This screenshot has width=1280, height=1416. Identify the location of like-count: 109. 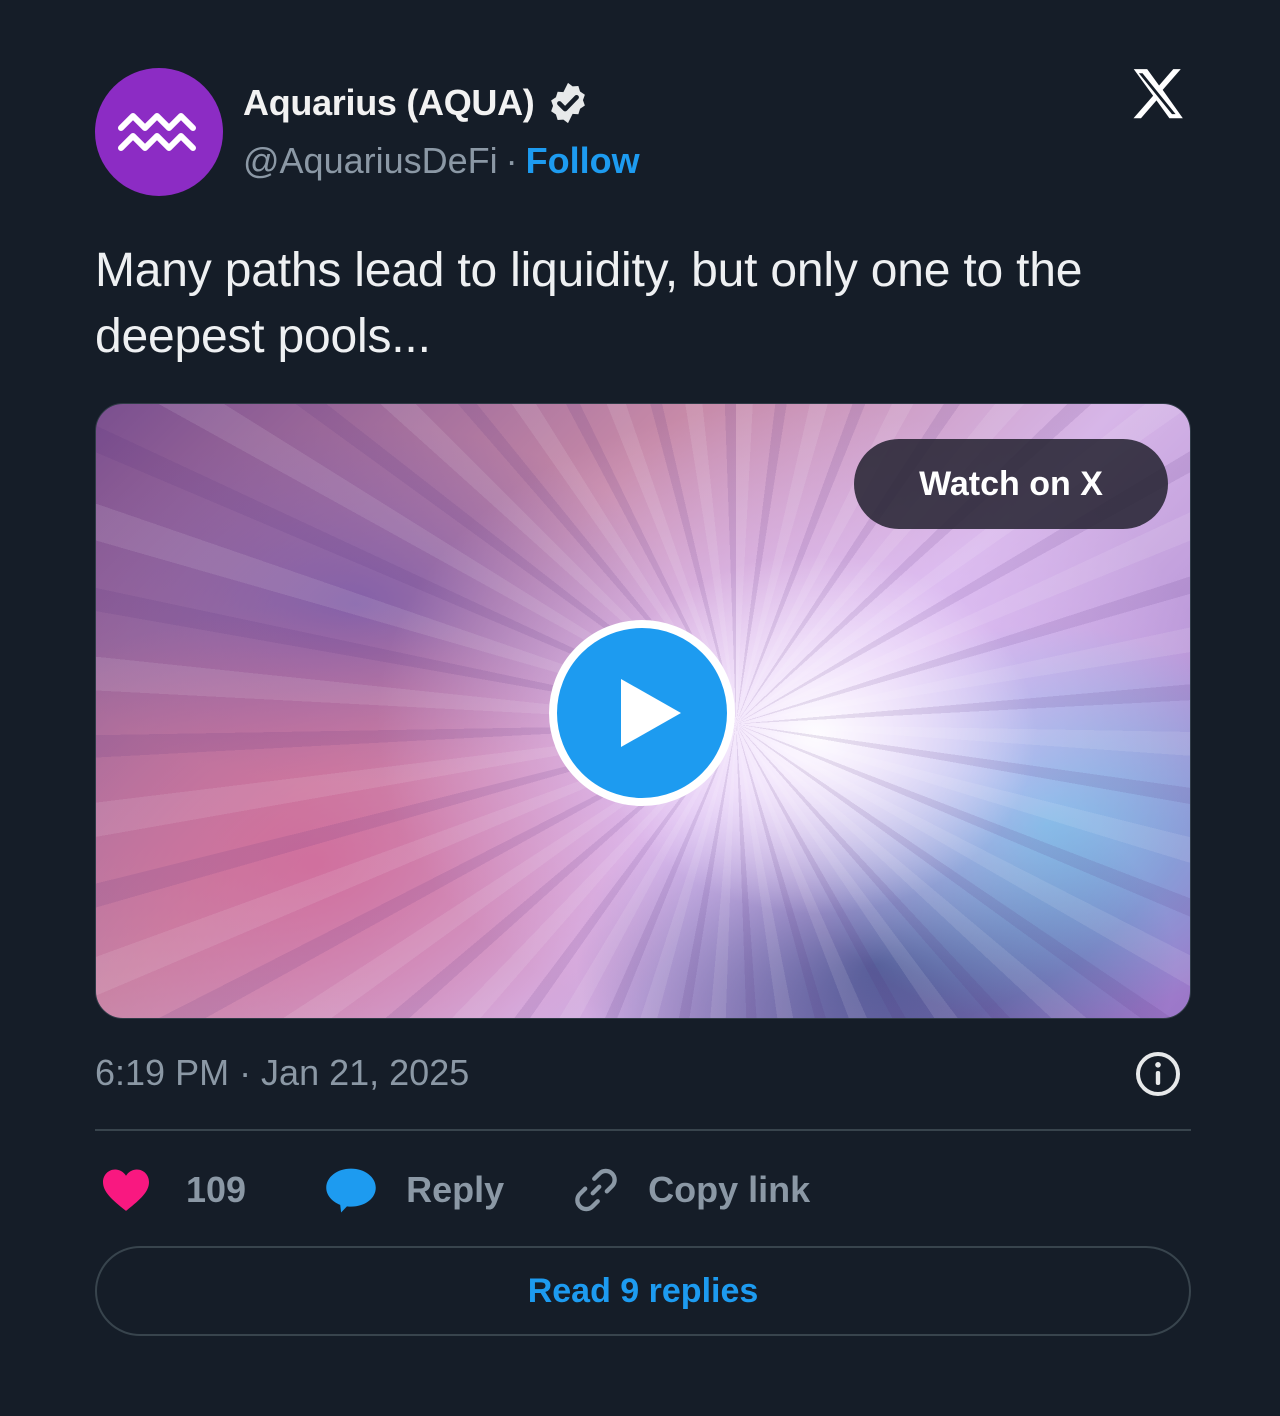
(216, 1189).